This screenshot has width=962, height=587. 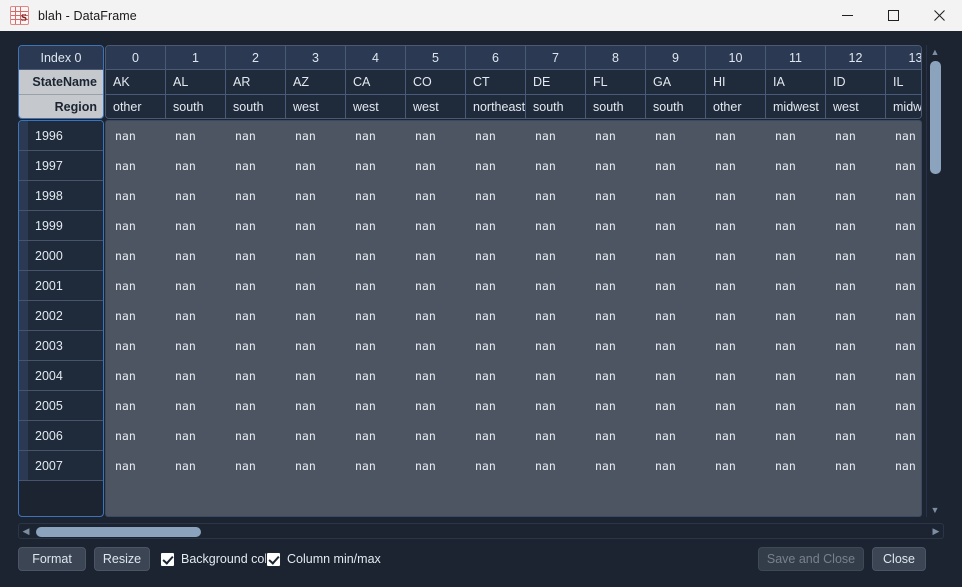 What do you see at coordinates (856, 58) in the screenshot?
I see `column-number-cell: 12` at bounding box center [856, 58].